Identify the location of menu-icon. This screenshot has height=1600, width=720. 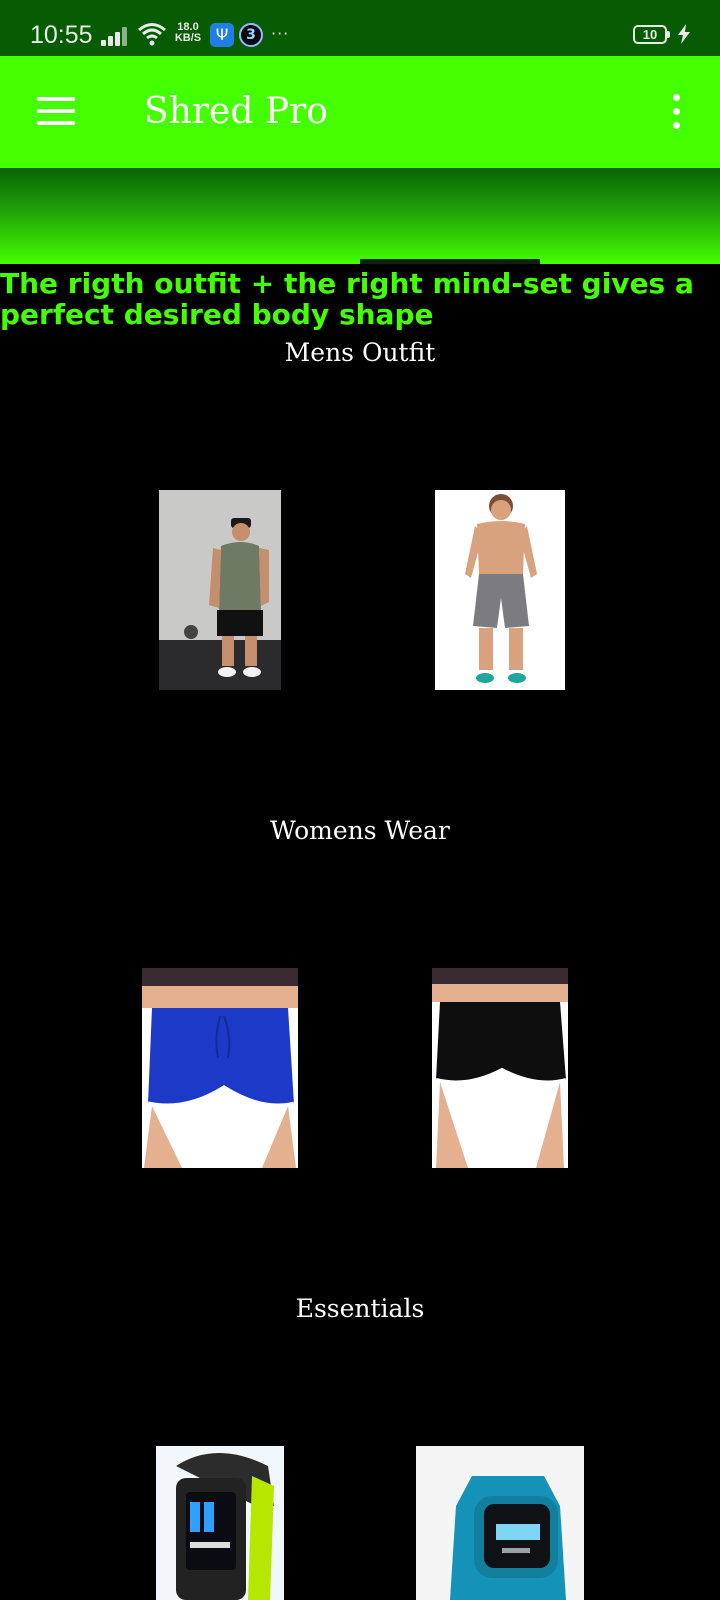
(56, 111).